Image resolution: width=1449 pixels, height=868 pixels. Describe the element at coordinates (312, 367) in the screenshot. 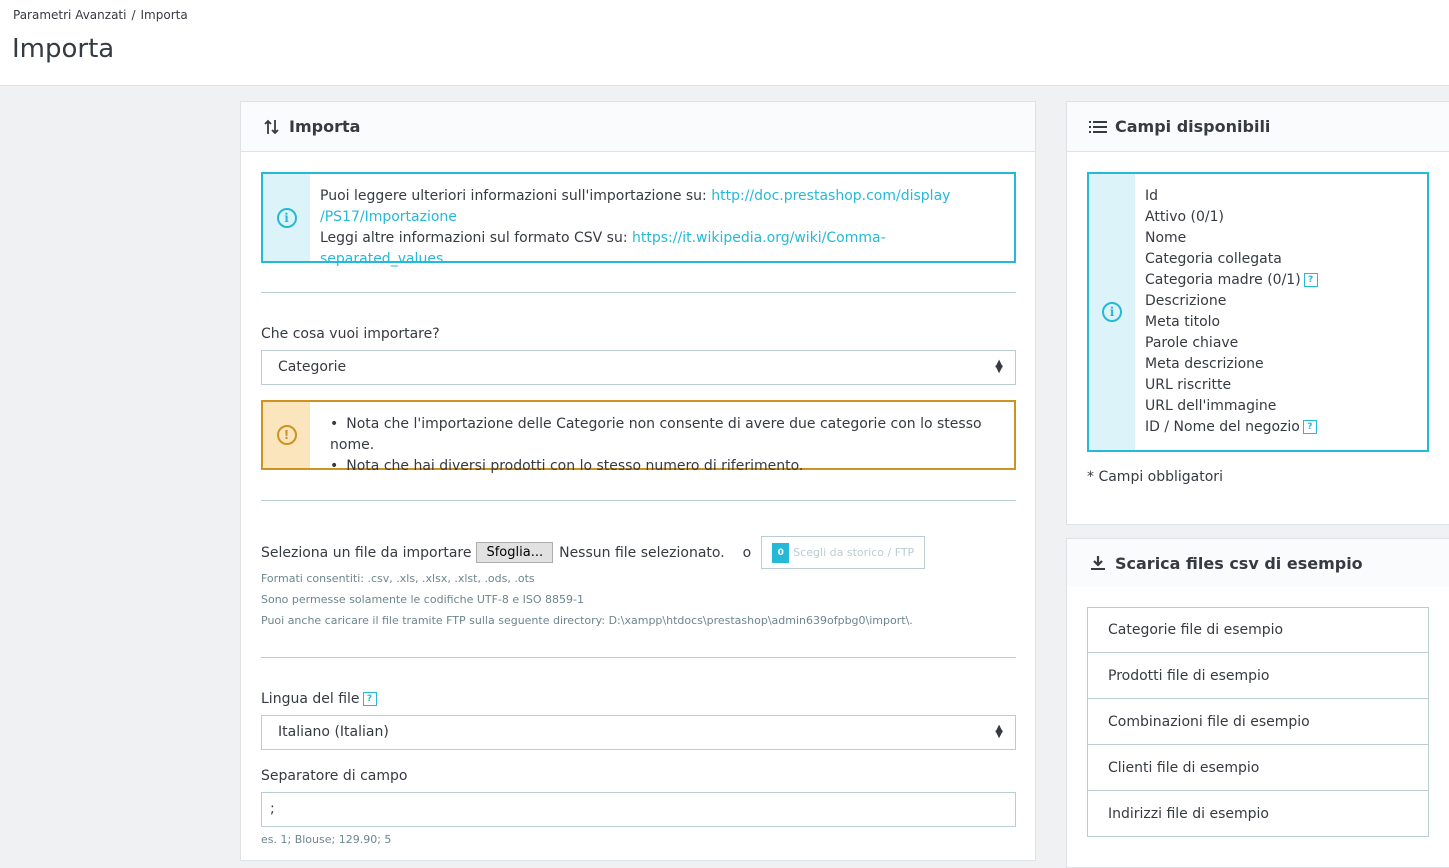

I see `import-type-value: Categorie` at that location.